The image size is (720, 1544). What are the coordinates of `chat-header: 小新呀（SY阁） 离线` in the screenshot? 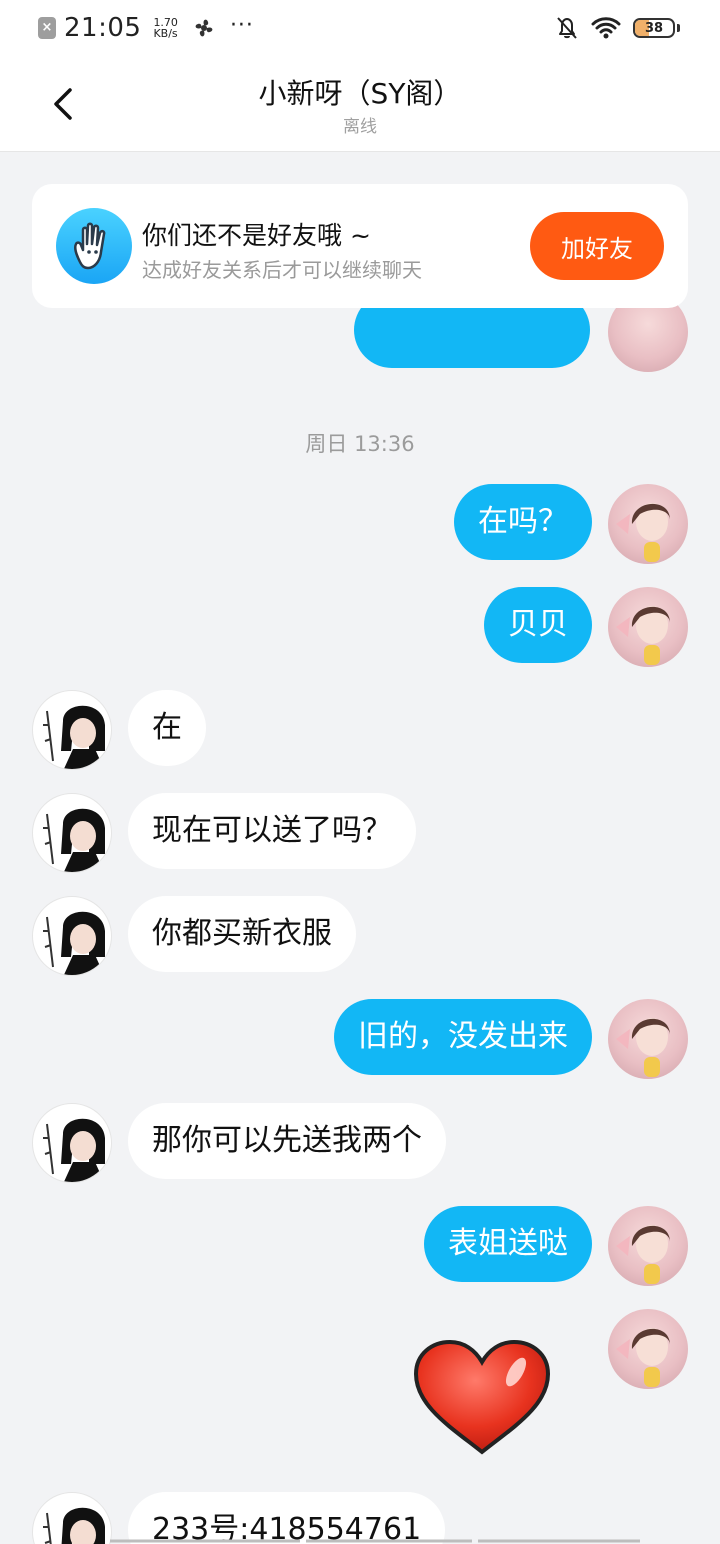 It's located at (360, 104).